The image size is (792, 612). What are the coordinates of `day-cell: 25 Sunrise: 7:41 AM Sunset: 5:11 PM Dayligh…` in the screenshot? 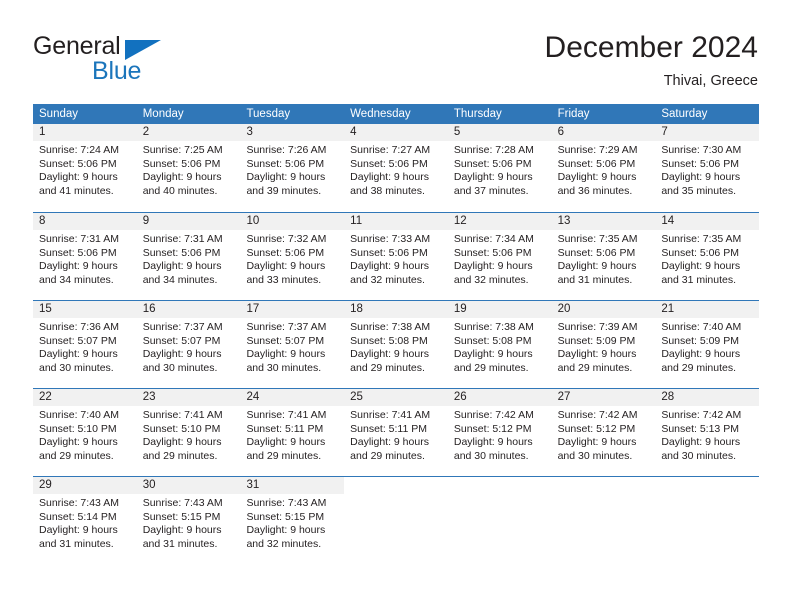 It's located at (396, 432).